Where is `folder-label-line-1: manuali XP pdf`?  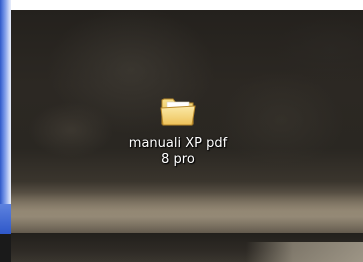 folder-label-line-1: manuali XP pdf is located at coordinates (178, 143).